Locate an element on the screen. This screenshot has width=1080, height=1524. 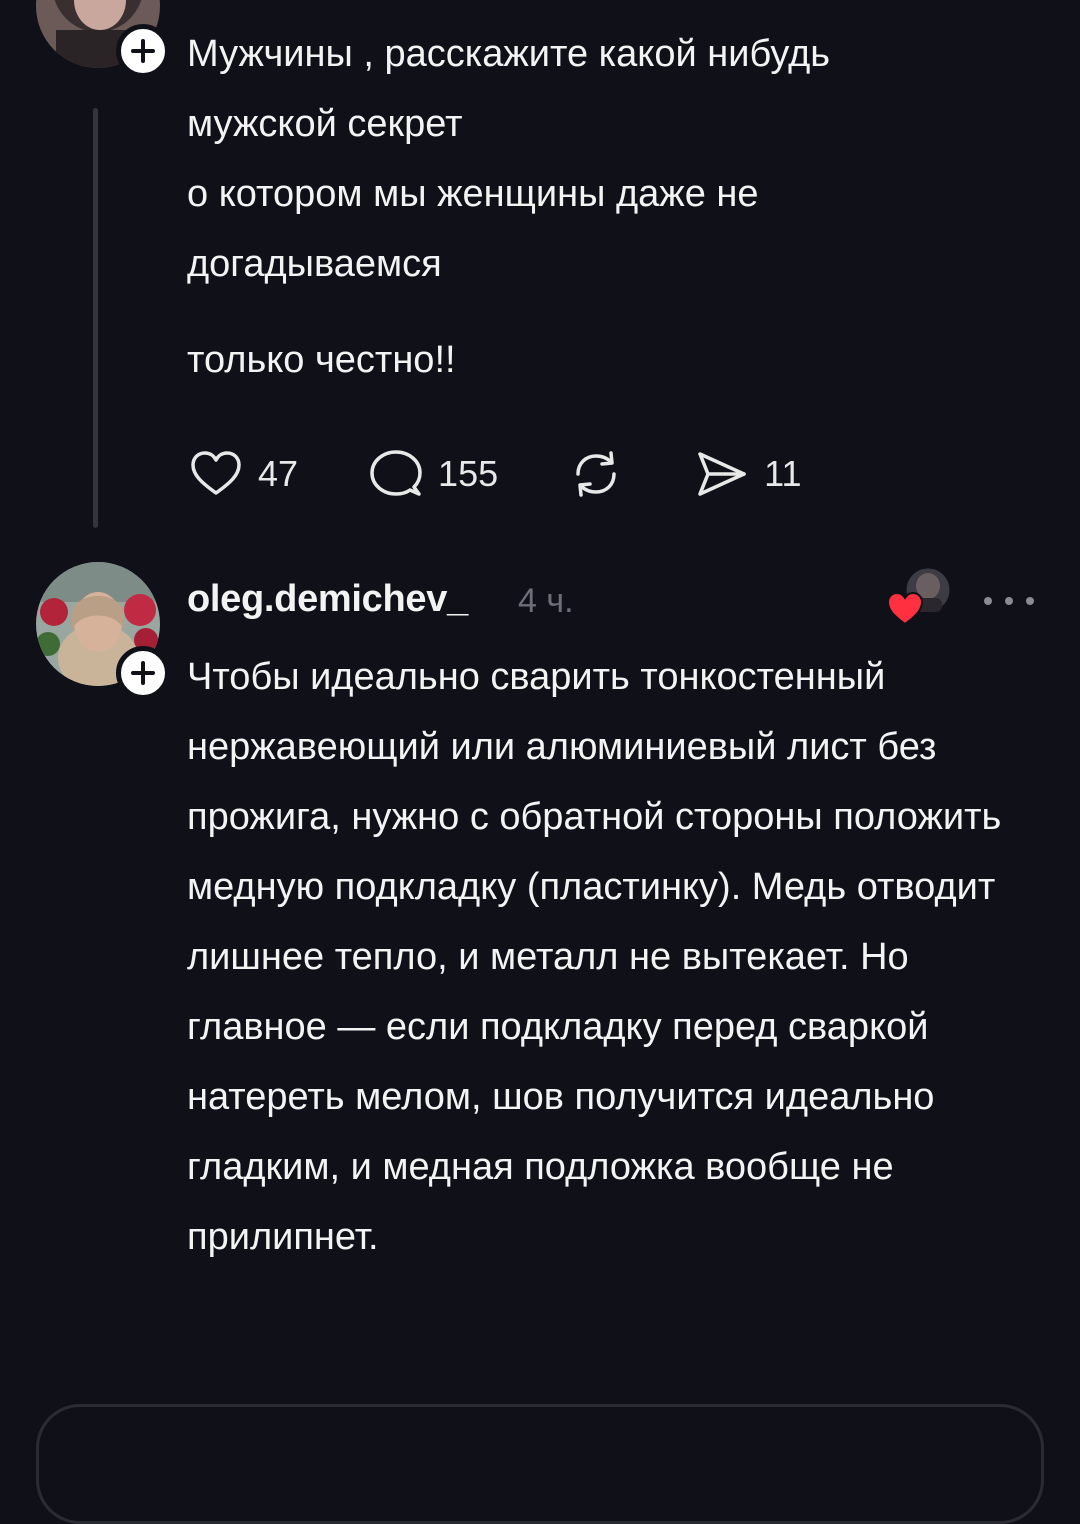
more-dots-icon is located at coordinates (988, 601).